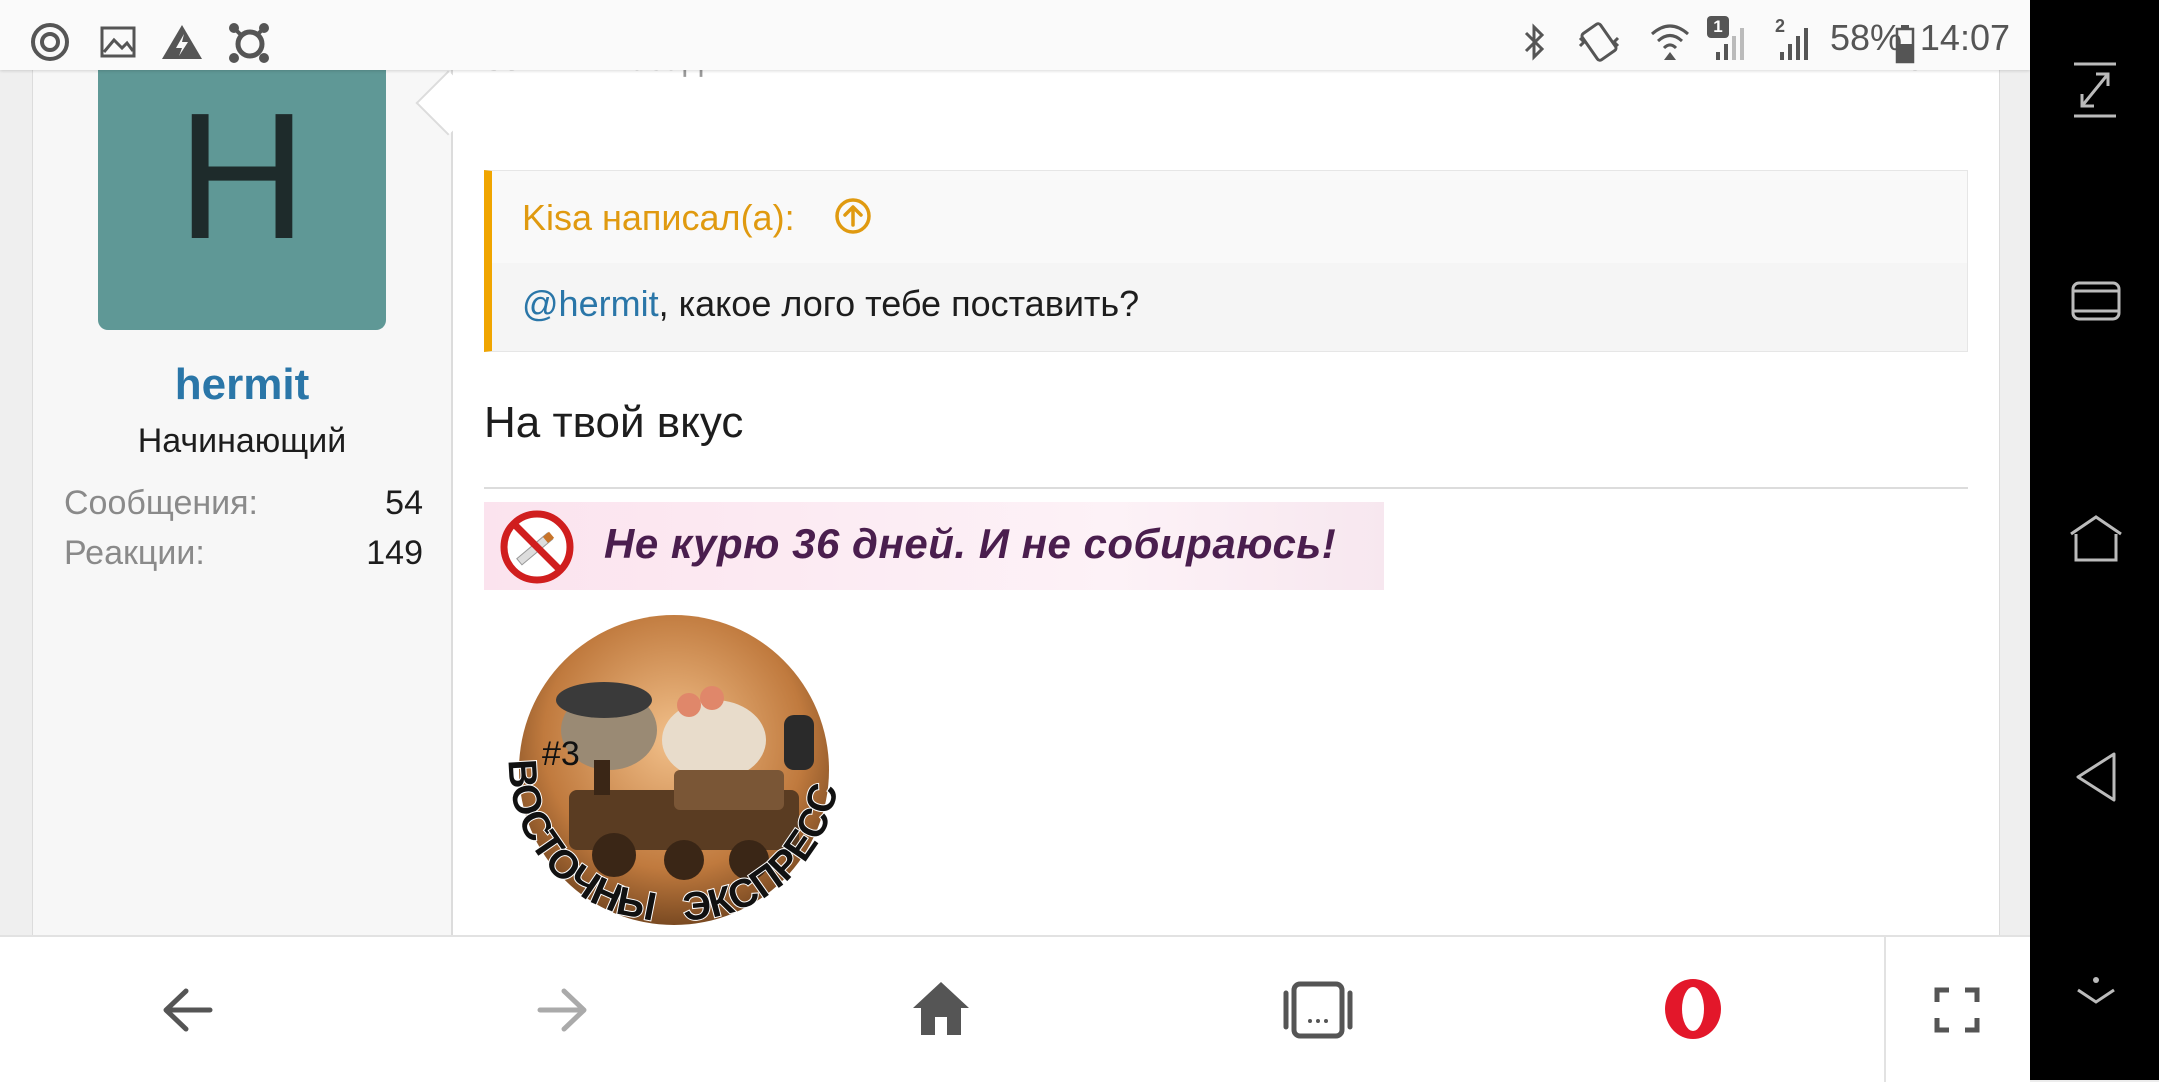  I want to click on back-button-icon, so click(2096, 777).